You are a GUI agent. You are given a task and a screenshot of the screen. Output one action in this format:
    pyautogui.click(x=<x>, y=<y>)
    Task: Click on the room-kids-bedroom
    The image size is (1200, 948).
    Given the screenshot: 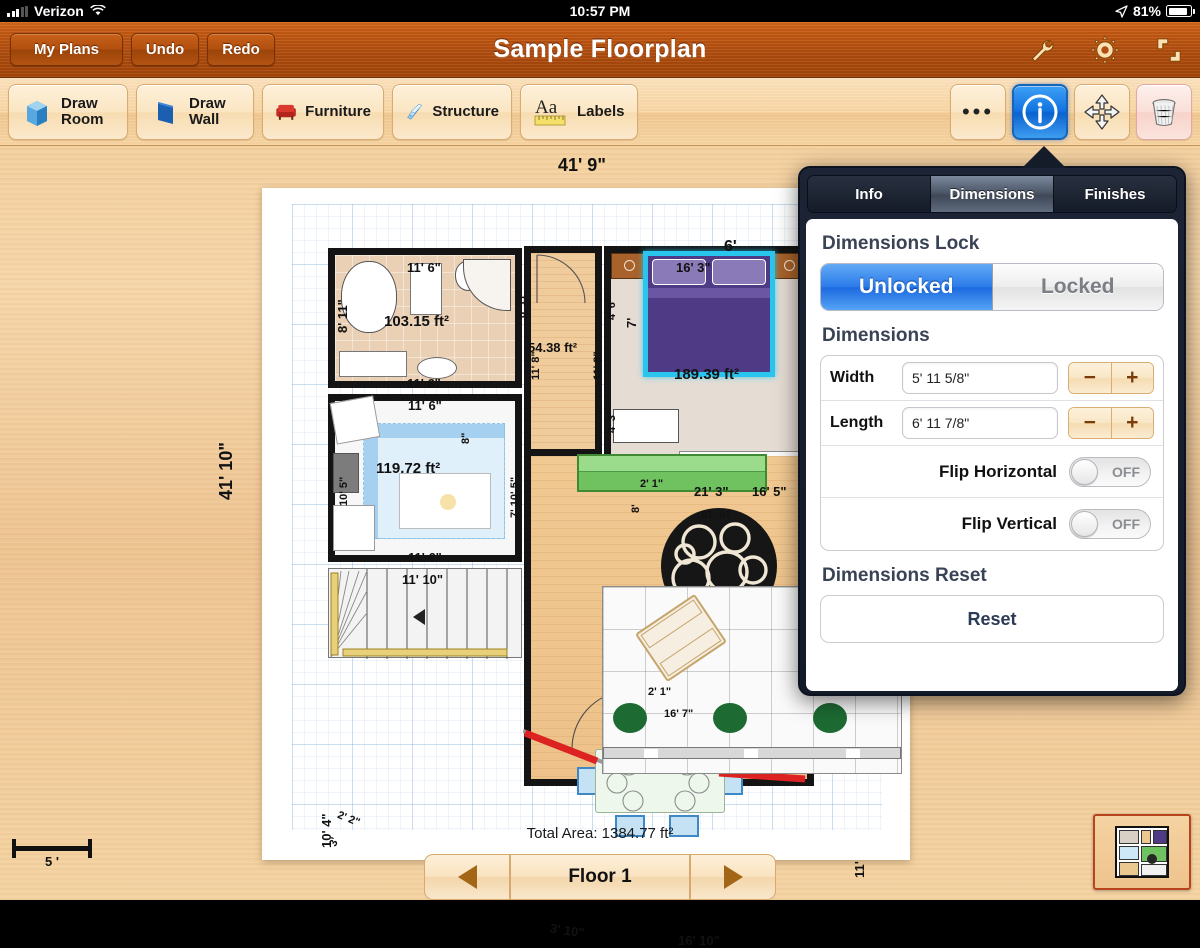 What is the action you would take?
    pyautogui.click(x=425, y=478)
    